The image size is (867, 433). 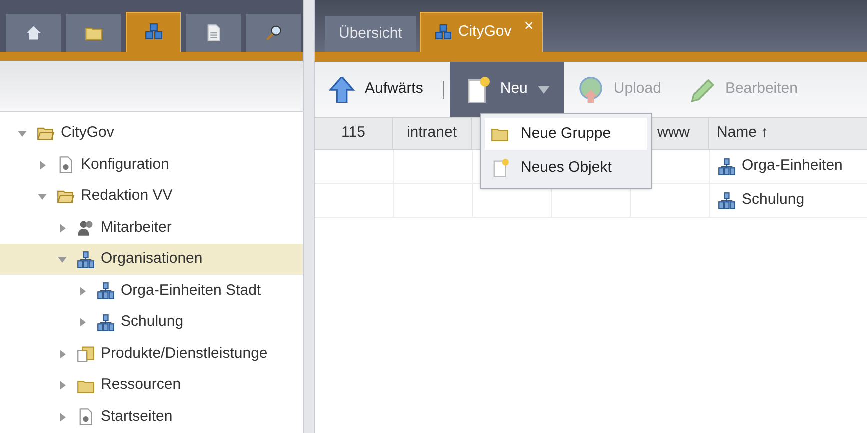 What do you see at coordinates (86, 228) in the screenshot?
I see `people-icon` at bounding box center [86, 228].